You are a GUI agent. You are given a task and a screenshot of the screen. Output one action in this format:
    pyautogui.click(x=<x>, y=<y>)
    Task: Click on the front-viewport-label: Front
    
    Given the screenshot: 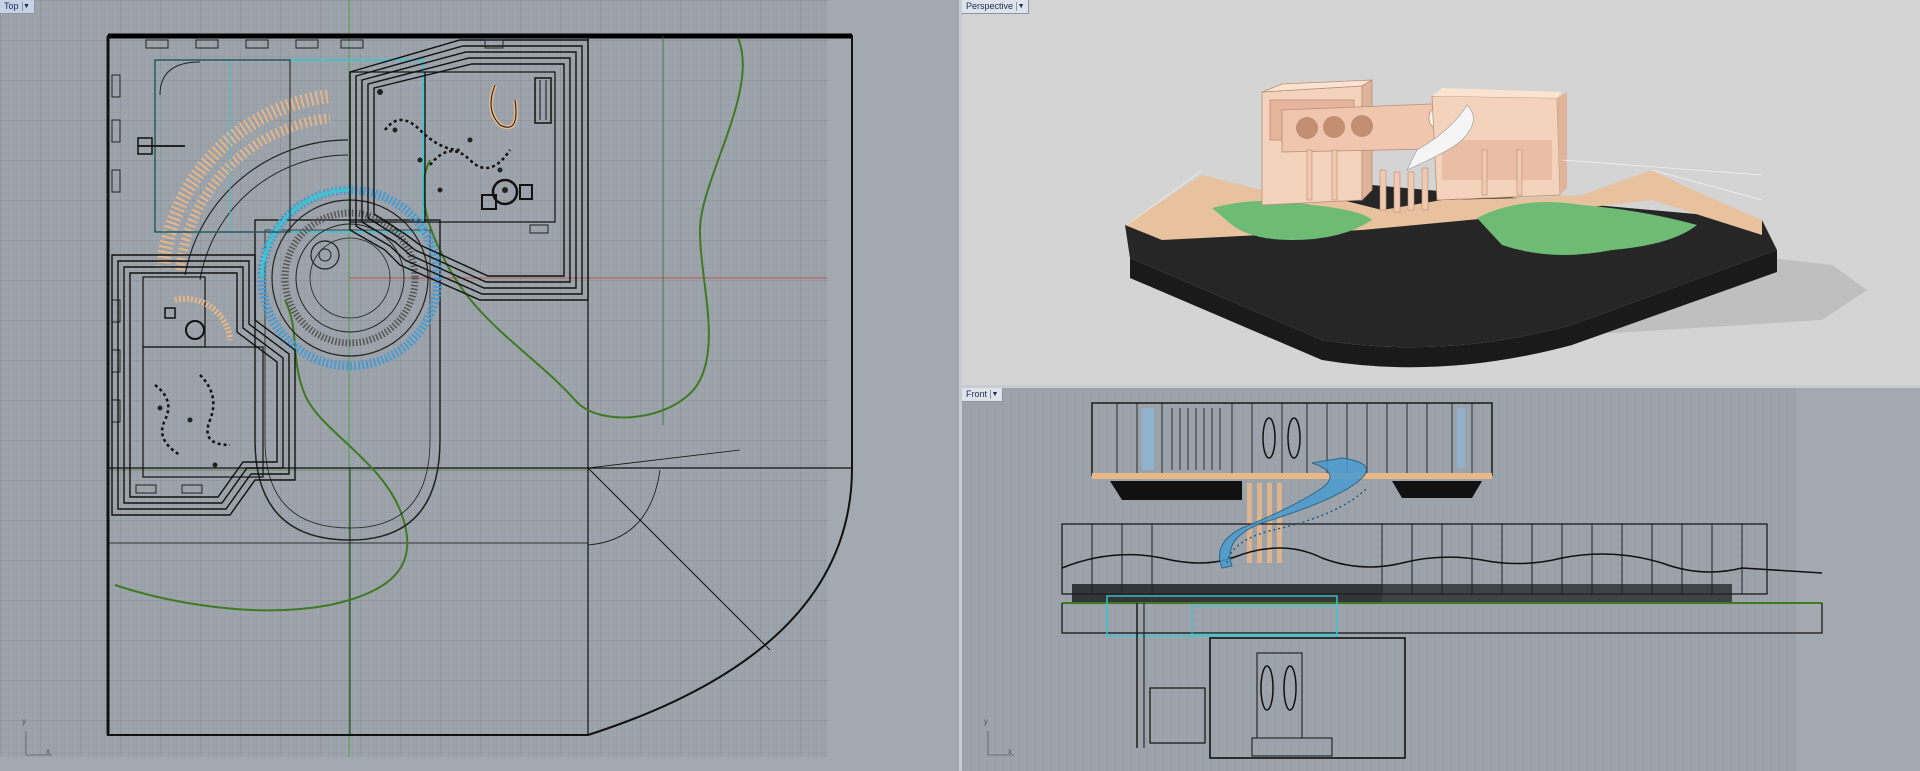 What is the action you would take?
    pyautogui.click(x=977, y=394)
    